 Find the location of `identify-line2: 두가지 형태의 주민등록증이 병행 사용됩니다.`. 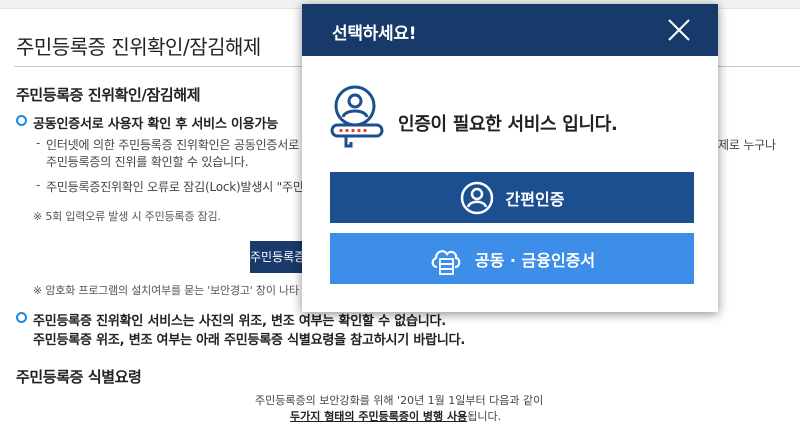

identify-line2: 두가지 형태의 주민등록증이 병행 사용됩니다. is located at coordinates (395, 416).